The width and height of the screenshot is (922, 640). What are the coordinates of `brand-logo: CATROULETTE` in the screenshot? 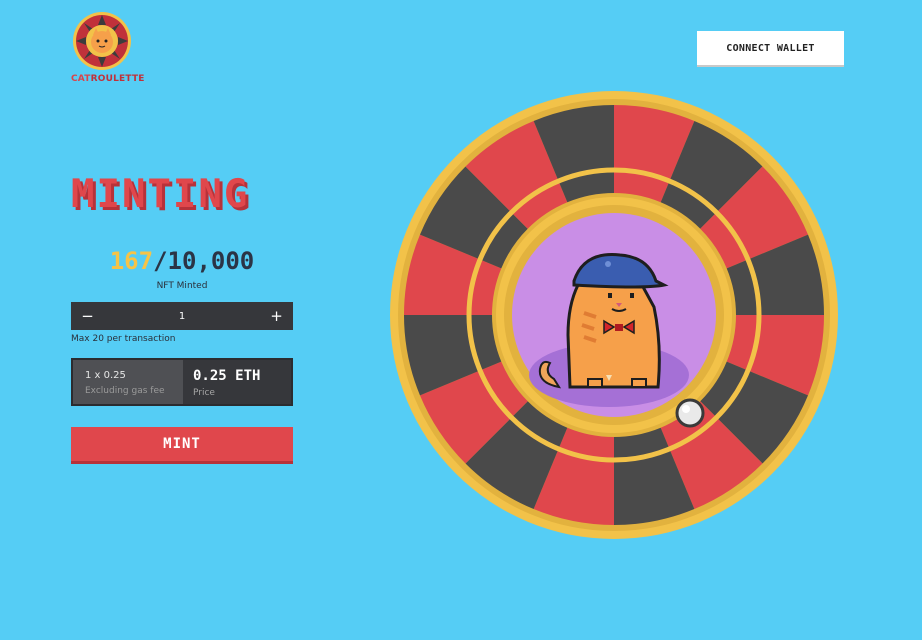 It's located at (108, 48).